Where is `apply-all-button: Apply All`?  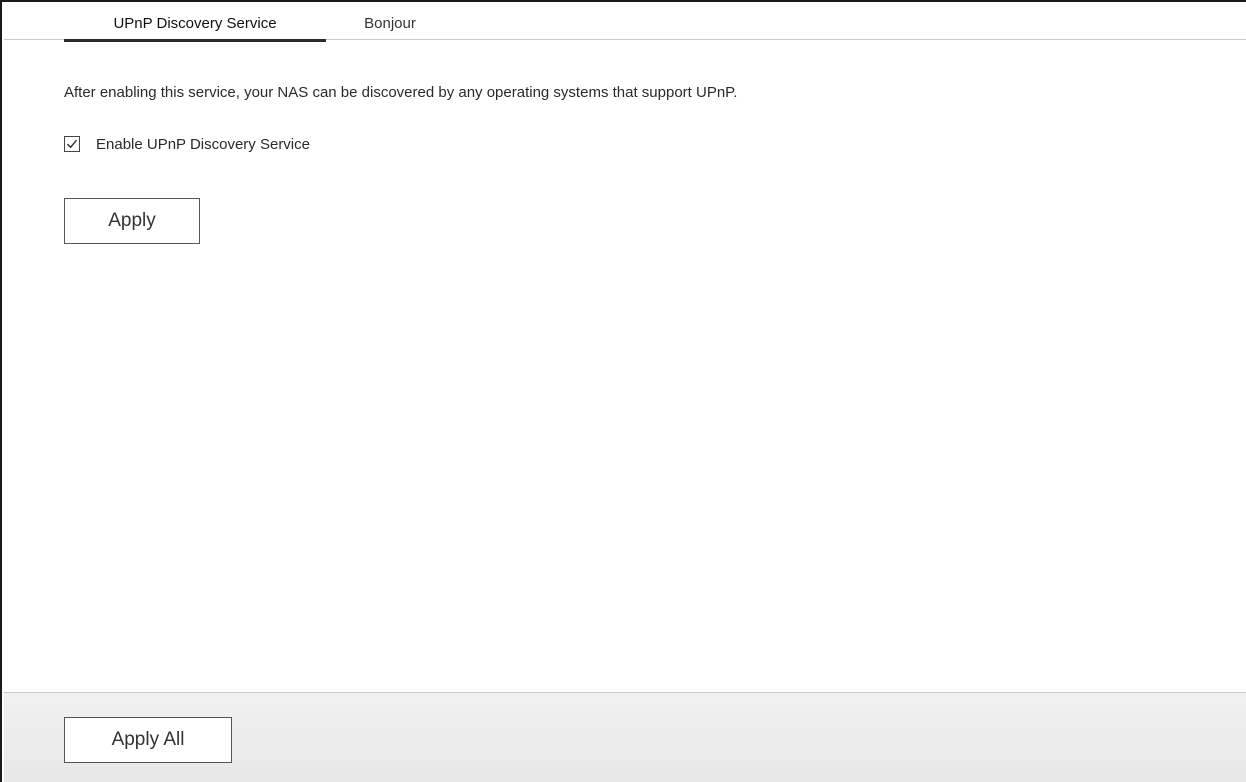 apply-all-button: Apply All is located at coordinates (148, 740).